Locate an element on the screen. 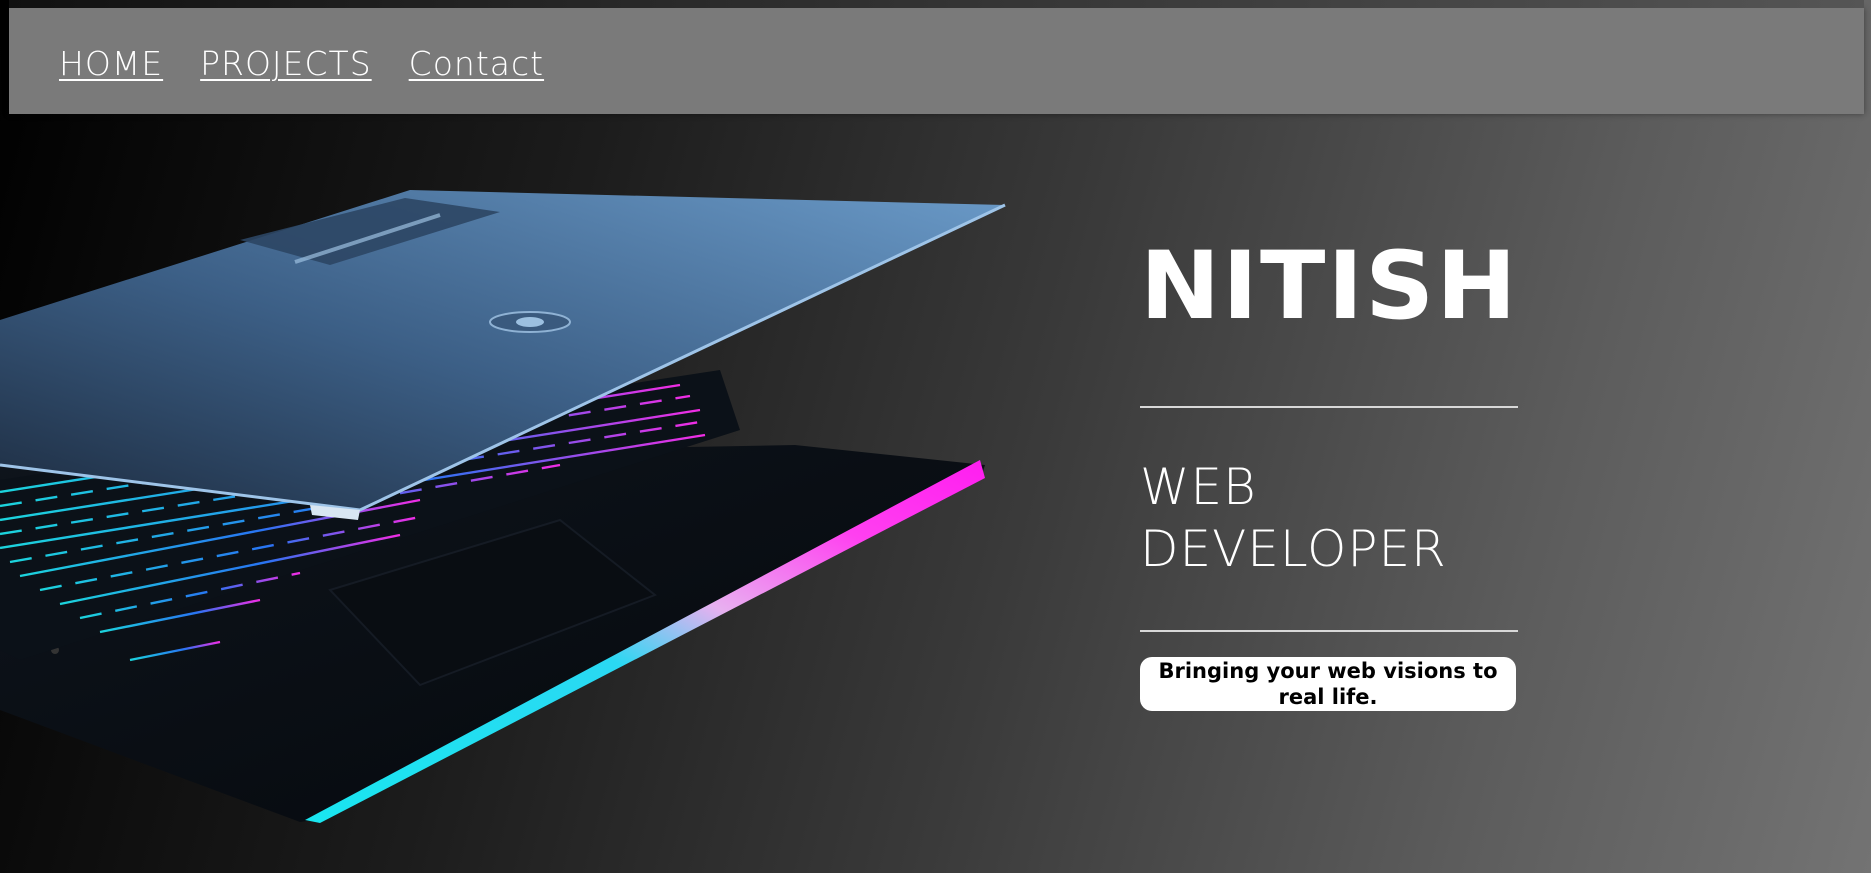 This screenshot has height=873, width=1871. nav-link-home: HOME is located at coordinates (111, 63).